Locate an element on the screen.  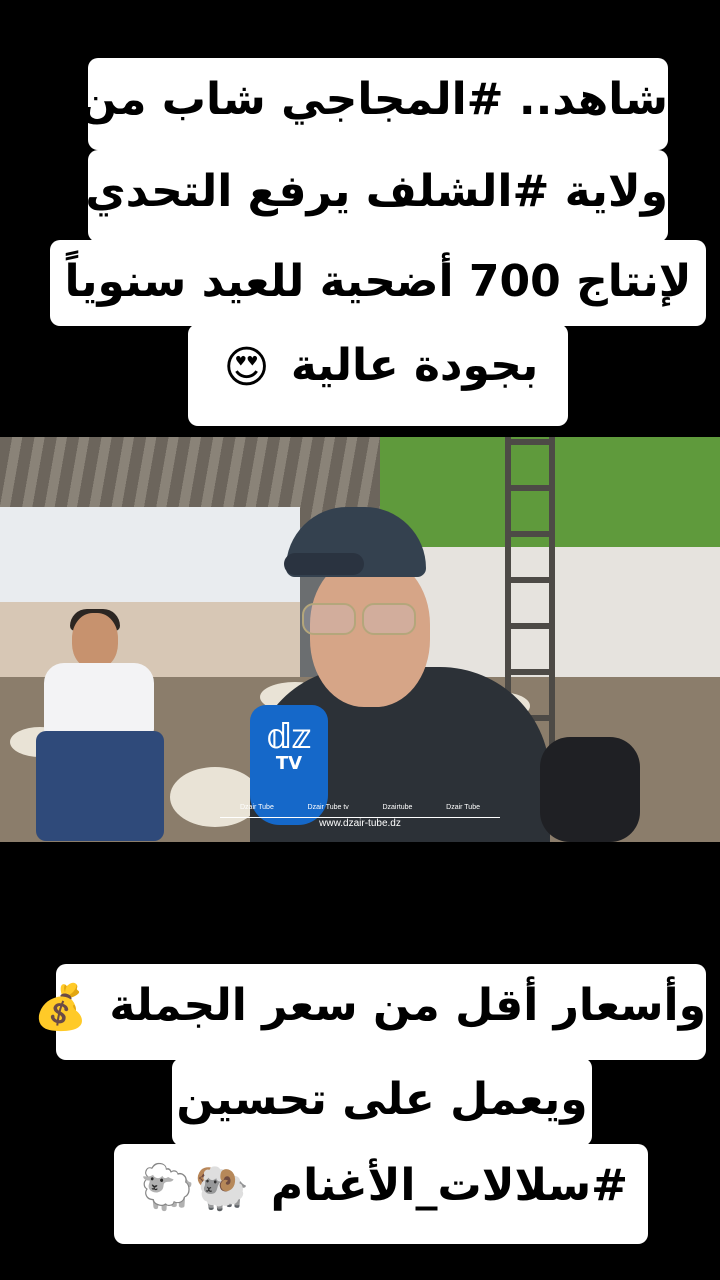
facebook-handle: Dzair Tube is located at coordinates (257, 807).